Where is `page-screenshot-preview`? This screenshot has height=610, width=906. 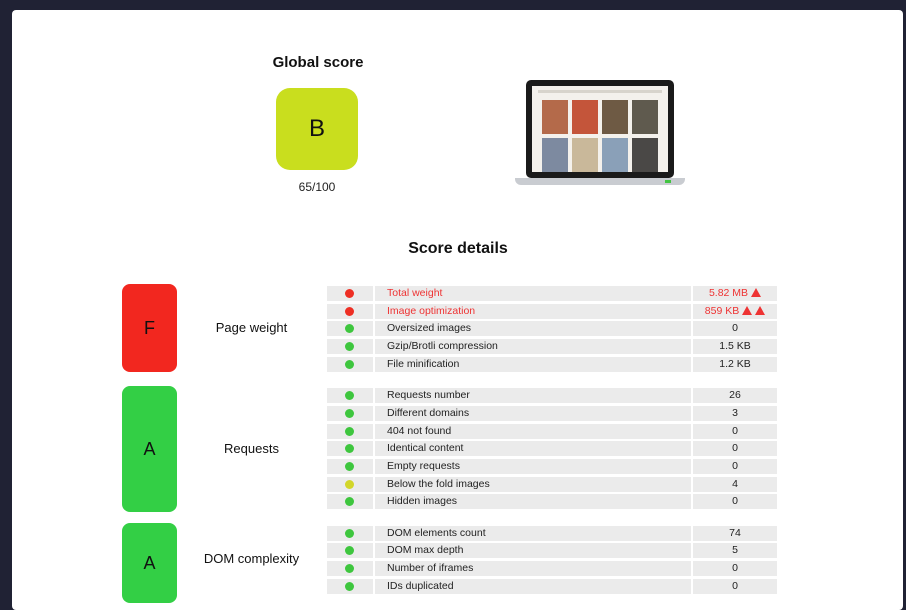
page-screenshot-preview is located at coordinates (600, 134).